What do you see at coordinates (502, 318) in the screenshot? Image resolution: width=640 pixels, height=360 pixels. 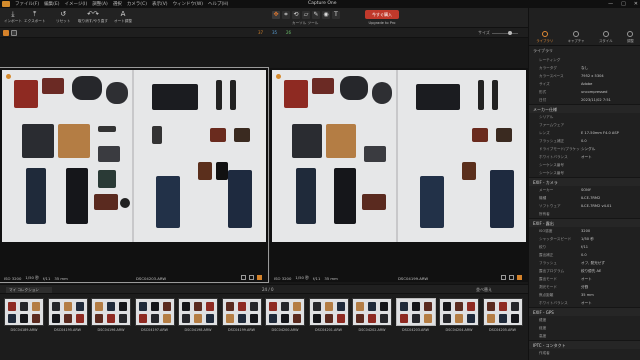 I see `filmstrip-thumbnail: DSC04205.ARW` at bounding box center [502, 318].